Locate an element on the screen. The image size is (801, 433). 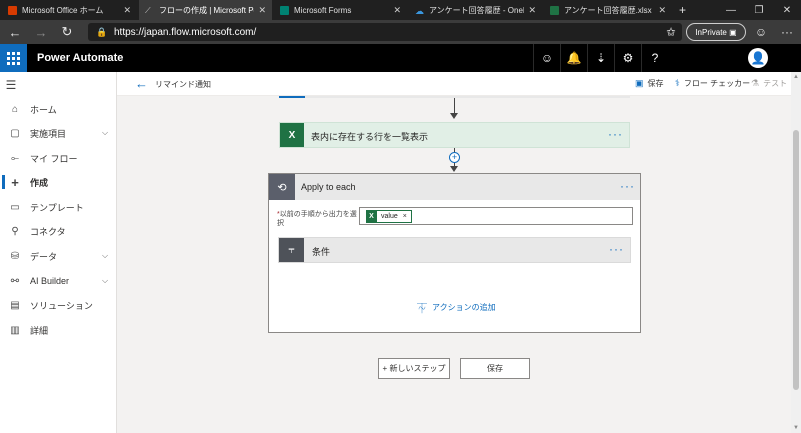
inprivate-icon: ▣ is located at coordinates (733, 32).